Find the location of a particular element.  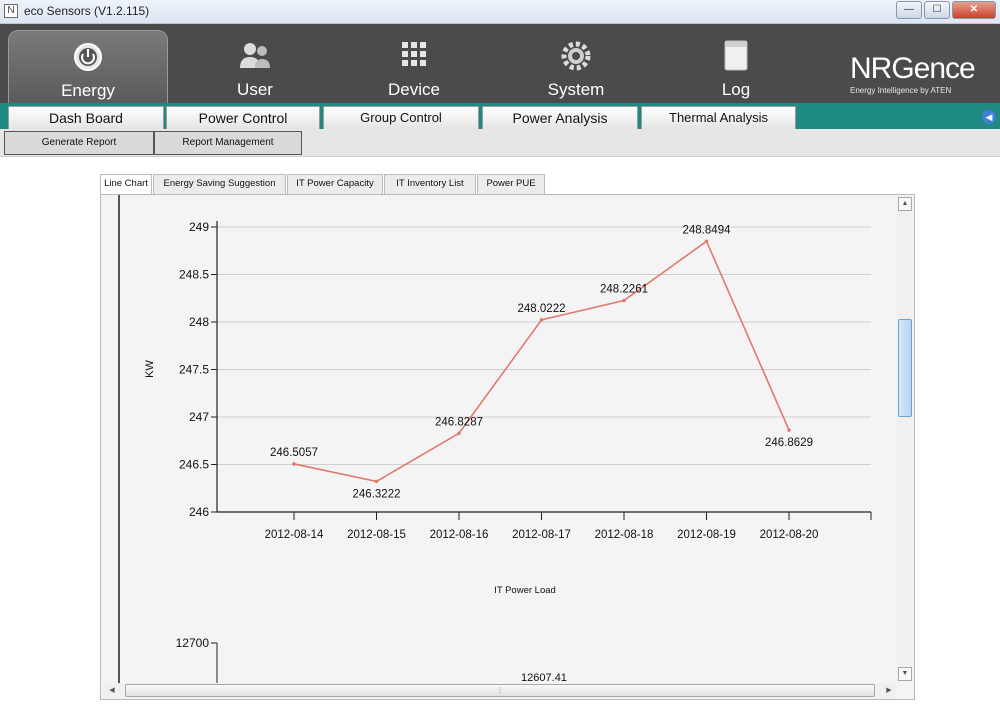

logo-subtitle: Energy Intelligence by ATEN is located at coordinates (901, 90).